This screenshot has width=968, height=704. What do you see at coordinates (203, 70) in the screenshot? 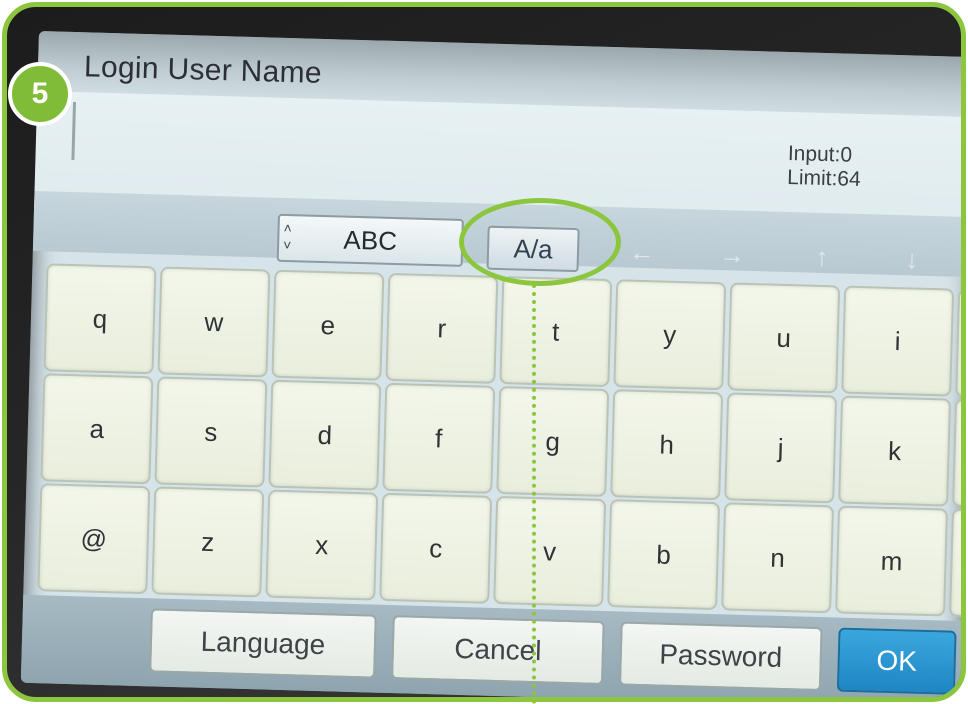
I see `screen-title: Login User Name` at bounding box center [203, 70].